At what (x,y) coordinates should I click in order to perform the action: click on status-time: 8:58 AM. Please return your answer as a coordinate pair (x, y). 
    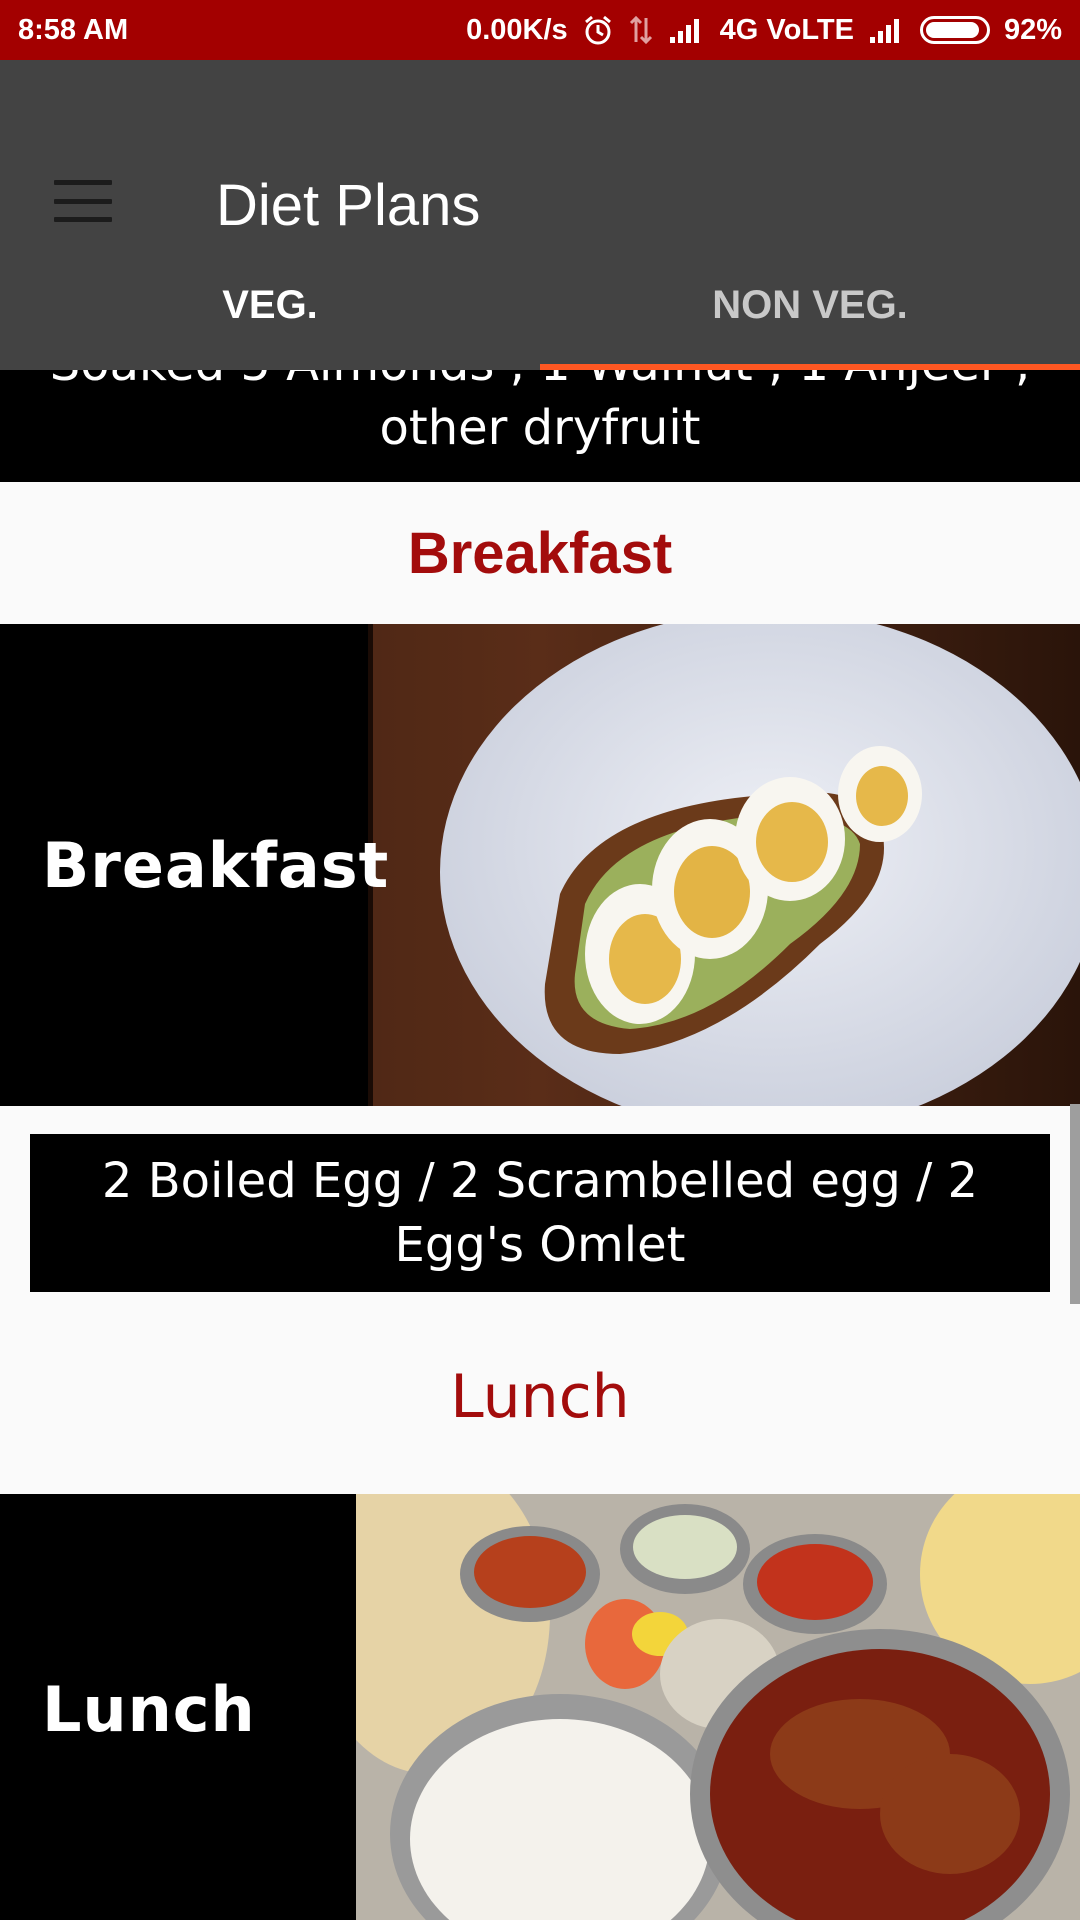
    Looking at the image, I should click on (73, 29).